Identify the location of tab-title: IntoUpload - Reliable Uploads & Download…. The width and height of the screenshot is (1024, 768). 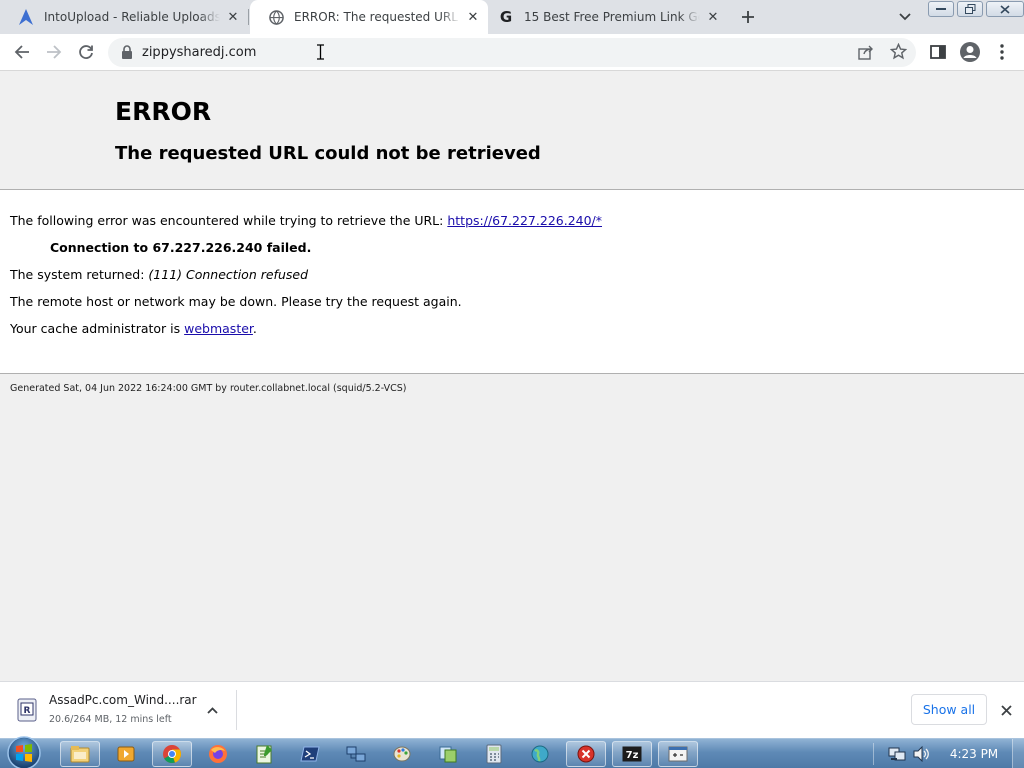
(132, 17).